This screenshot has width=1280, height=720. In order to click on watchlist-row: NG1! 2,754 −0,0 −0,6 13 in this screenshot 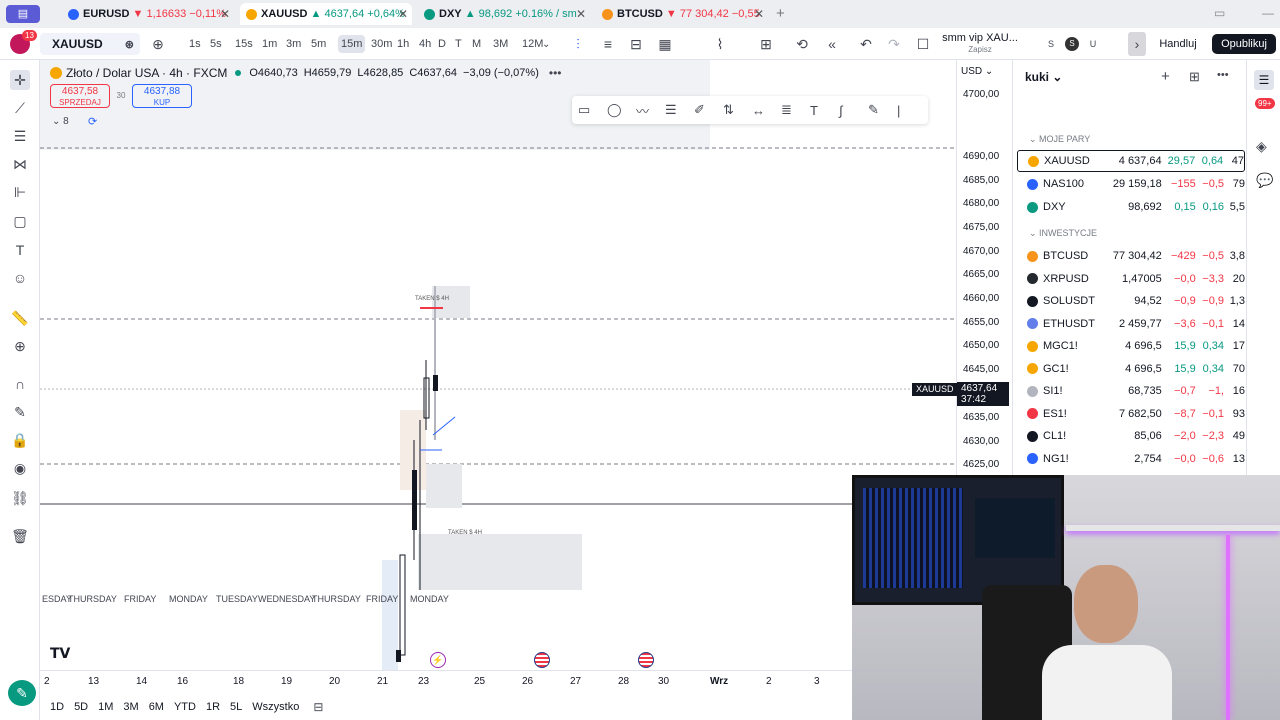, I will do `click(1131, 459)`.